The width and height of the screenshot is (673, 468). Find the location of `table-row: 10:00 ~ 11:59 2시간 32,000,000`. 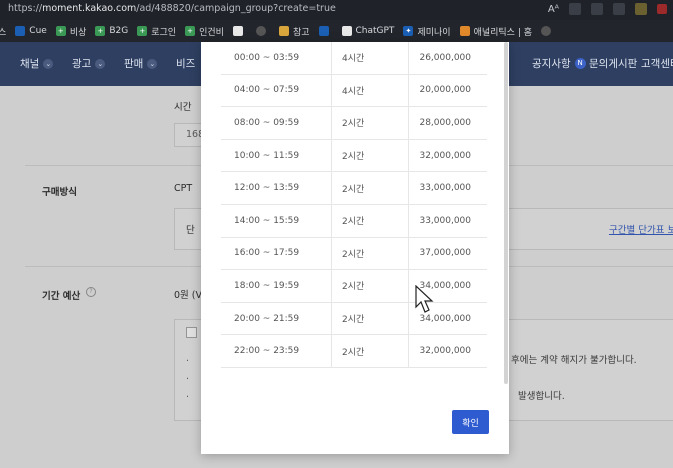

table-row: 10:00 ~ 11:59 2시간 32,000,000 is located at coordinates (354, 156).